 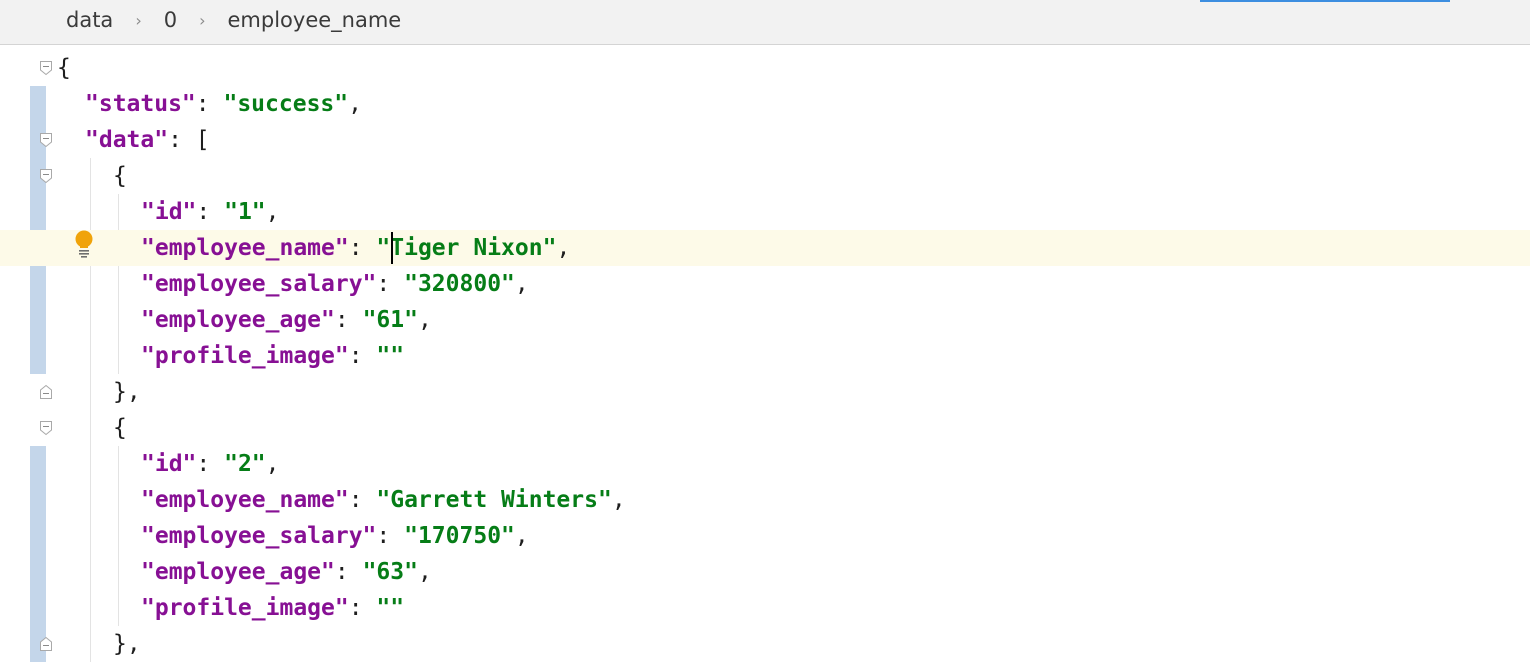 What do you see at coordinates (170, 20) in the screenshot?
I see `breadcrumb-item-index: 0` at bounding box center [170, 20].